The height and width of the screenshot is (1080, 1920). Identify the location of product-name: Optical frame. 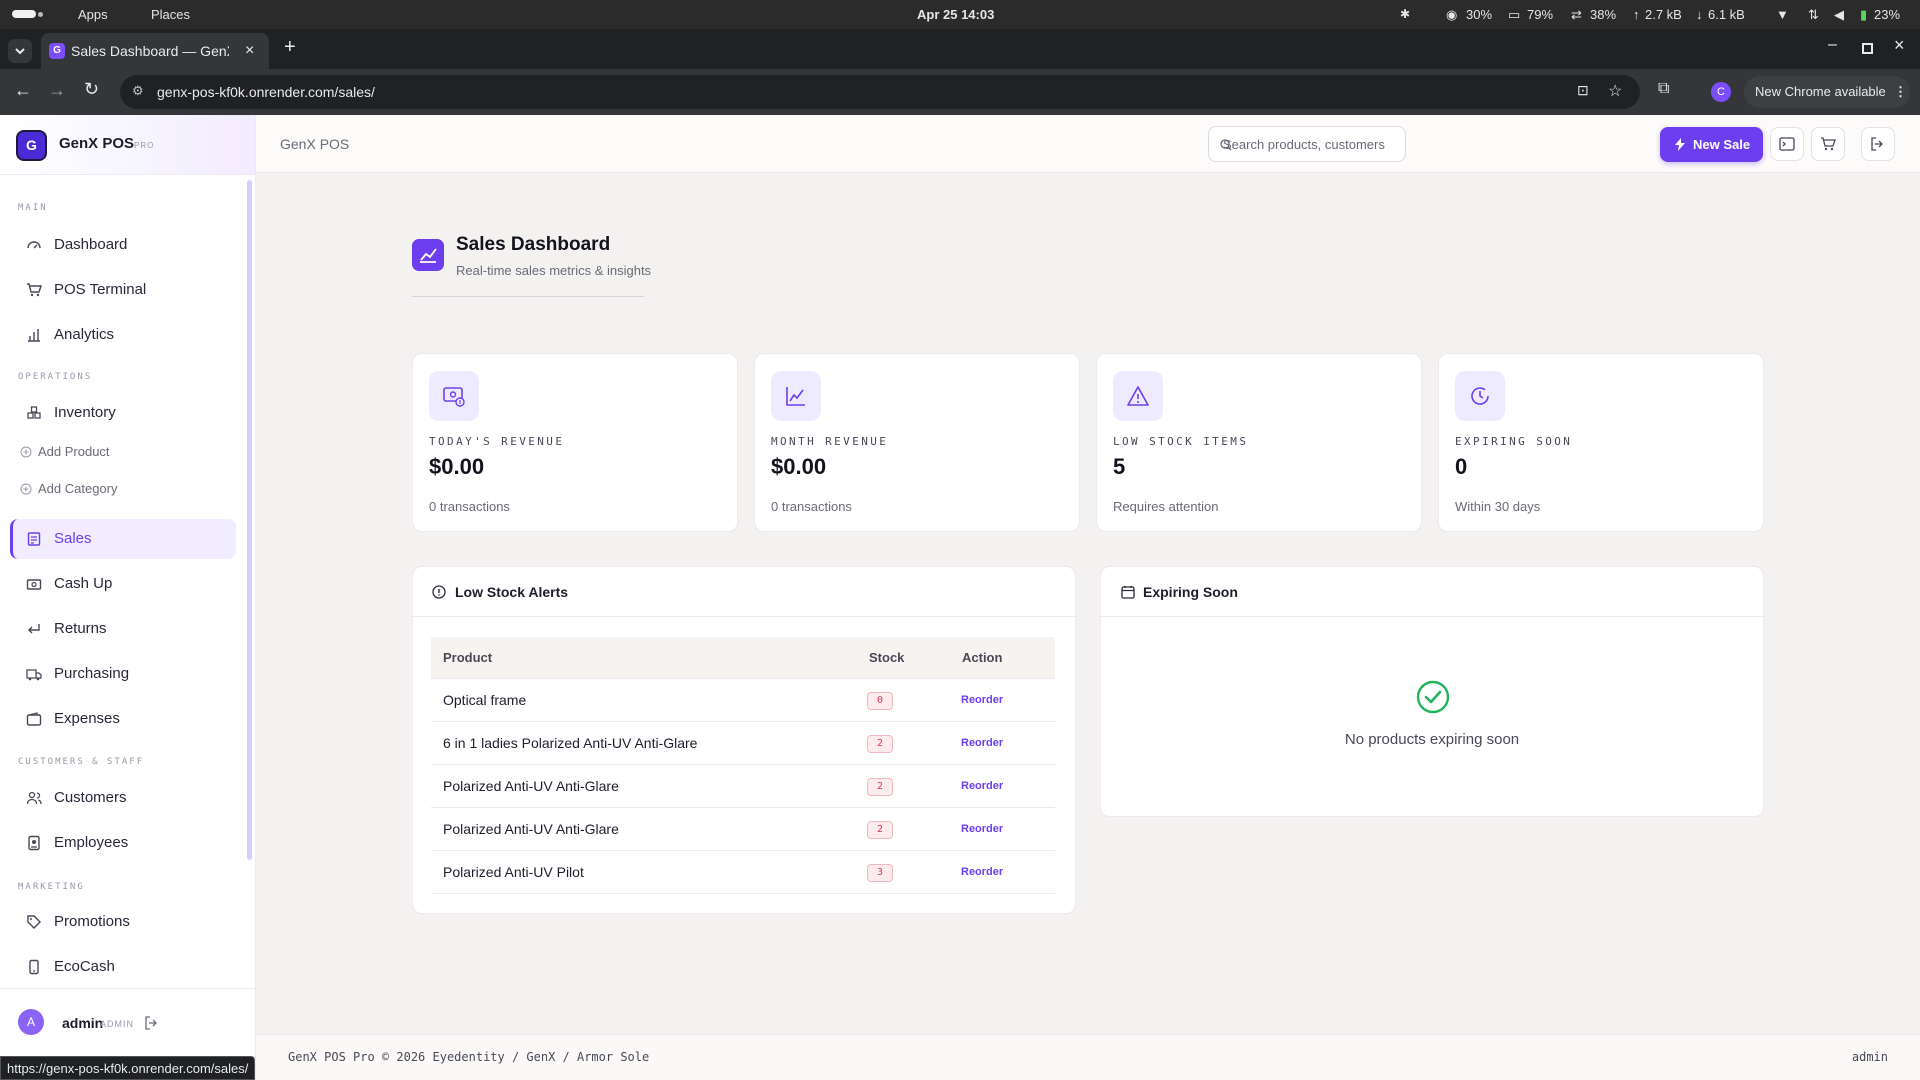
(485, 700).